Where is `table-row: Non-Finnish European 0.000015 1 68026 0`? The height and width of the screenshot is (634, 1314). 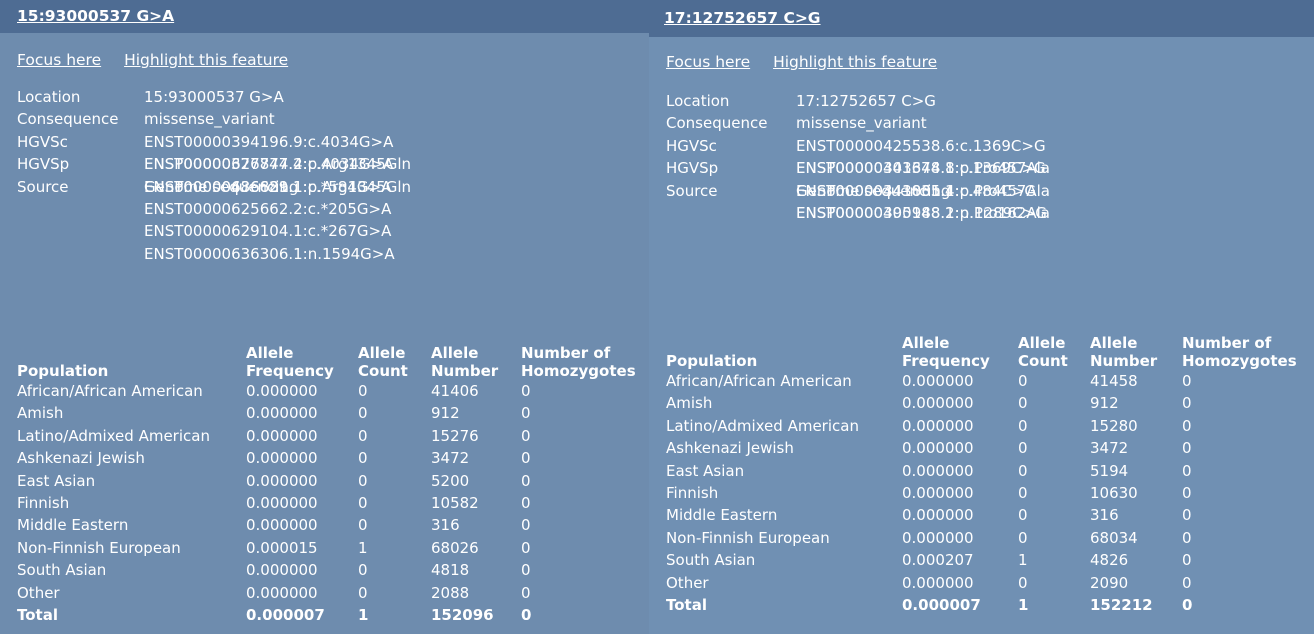 table-row: Non-Finnish European 0.000015 1 68026 0 is located at coordinates (332, 548).